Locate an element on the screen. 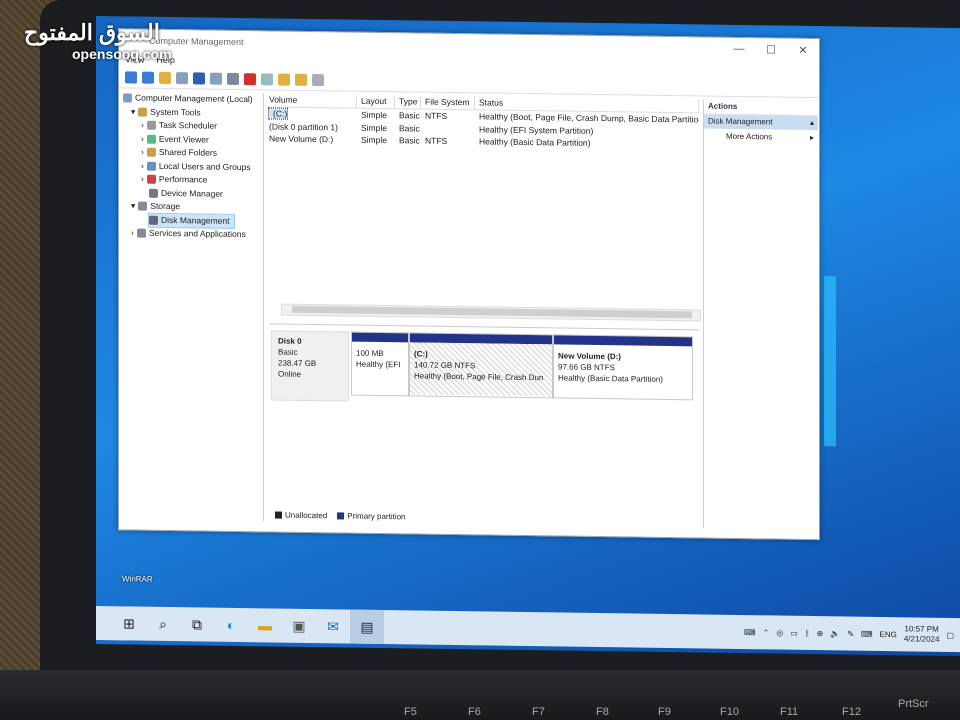 The height and width of the screenshot is (720, 960). console-icon is located at coordinates (216, 78).